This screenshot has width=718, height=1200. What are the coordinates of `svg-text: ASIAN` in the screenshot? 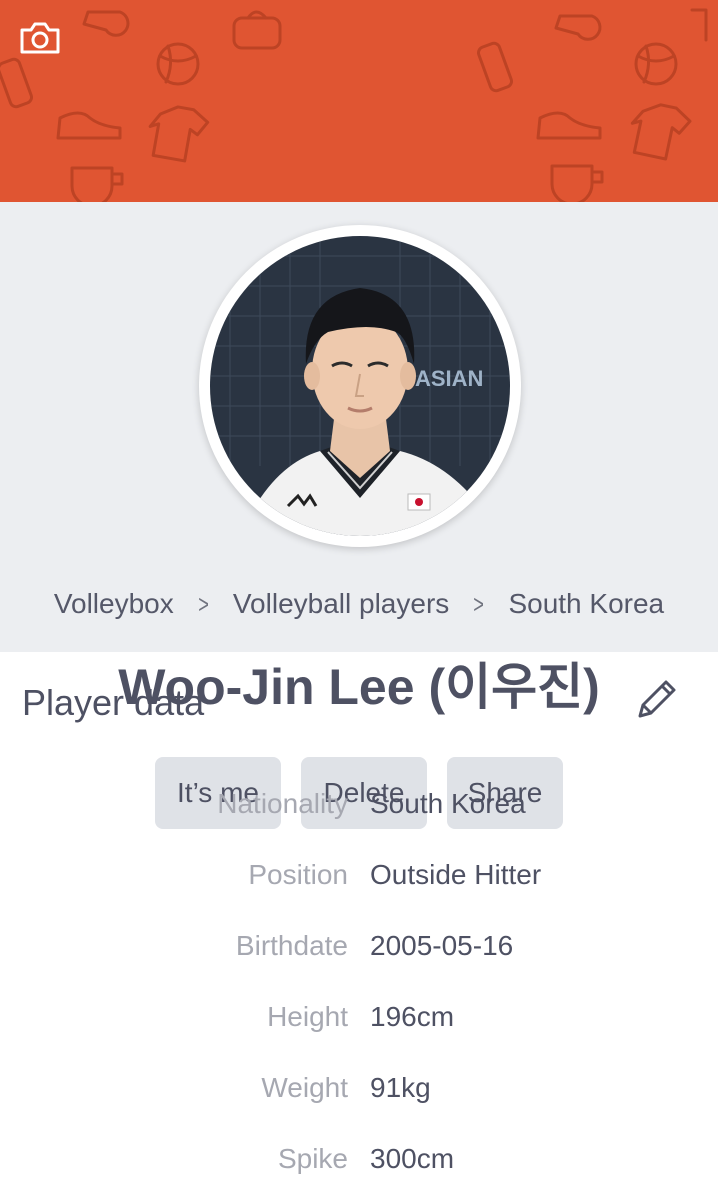 It's located at (449, 378).